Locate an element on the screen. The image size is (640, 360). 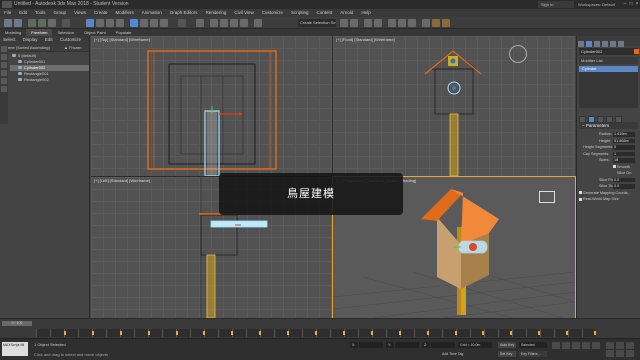
tab-modeling: Modeling is located at coordinates (13, 32).